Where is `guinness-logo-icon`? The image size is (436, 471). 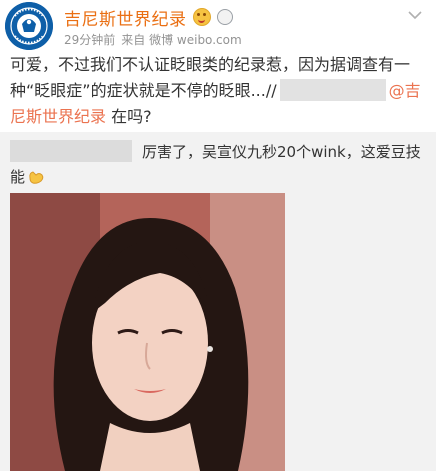 guinness-logo-icon is located at coordinates (29, 26).